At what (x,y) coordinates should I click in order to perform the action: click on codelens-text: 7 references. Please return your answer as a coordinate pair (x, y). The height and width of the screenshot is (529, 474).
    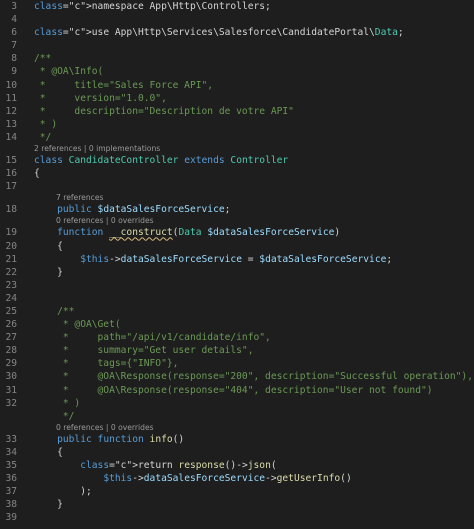
    Looking at the image, I should click on (79, 198).